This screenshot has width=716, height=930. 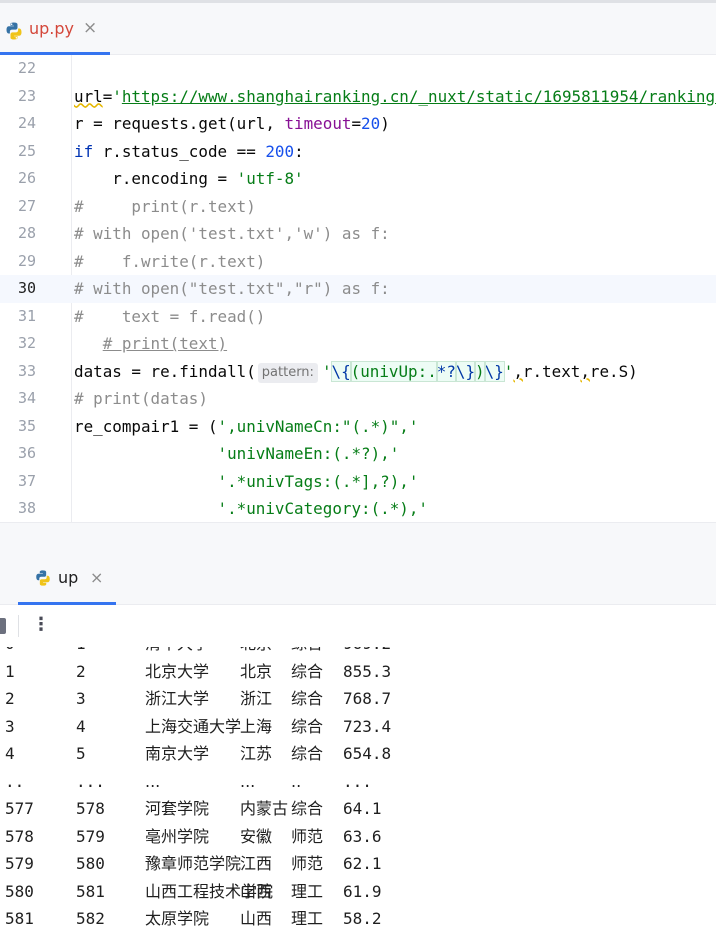 What do you see at coordinates (19, 808) in the screenshot?
I see `row-index: 577` at bounding box center [19, 808].